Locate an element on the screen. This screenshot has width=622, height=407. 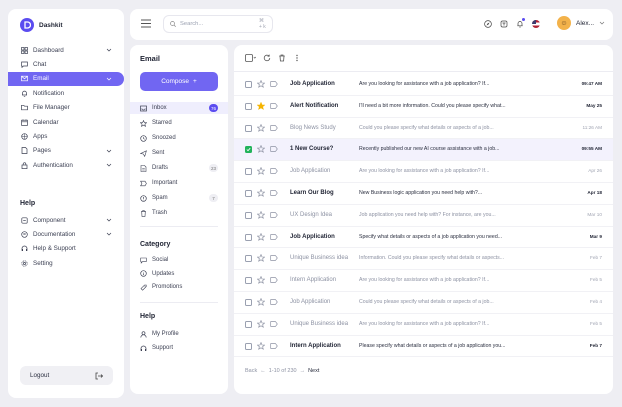
folder-trash: Trash is located at coordinates (179, 213).